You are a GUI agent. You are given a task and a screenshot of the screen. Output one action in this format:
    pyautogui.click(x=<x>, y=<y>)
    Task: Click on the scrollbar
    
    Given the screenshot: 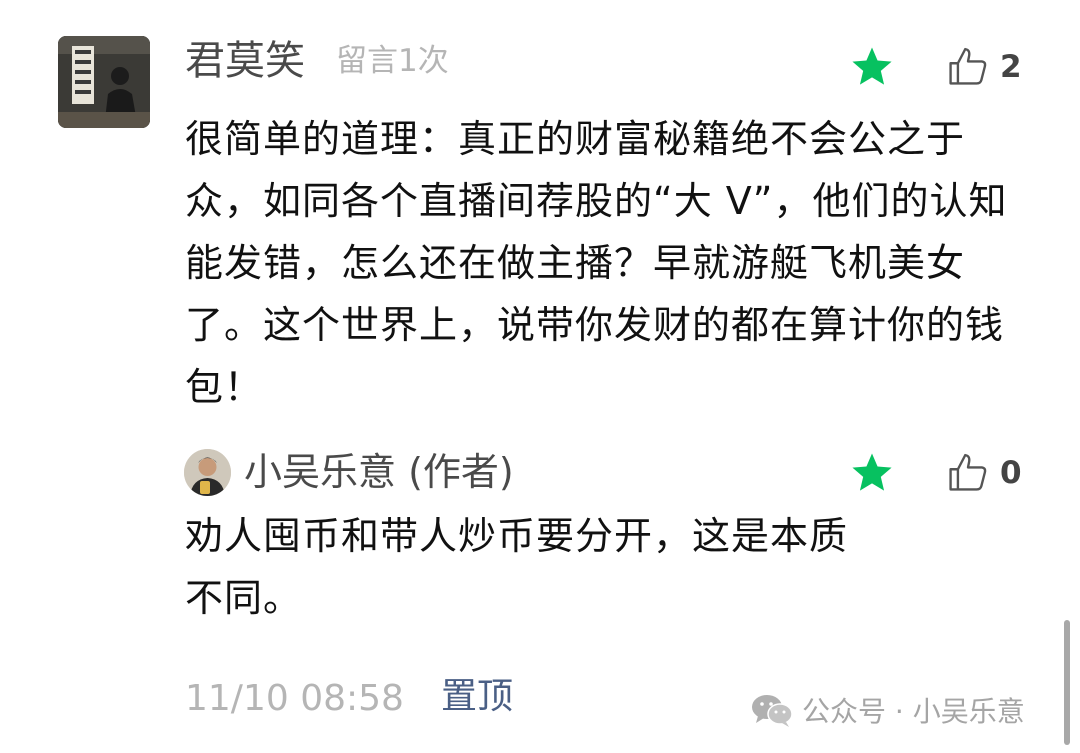 What is the action you would take?
    pyautogui.click(x=1067, y=682)
    